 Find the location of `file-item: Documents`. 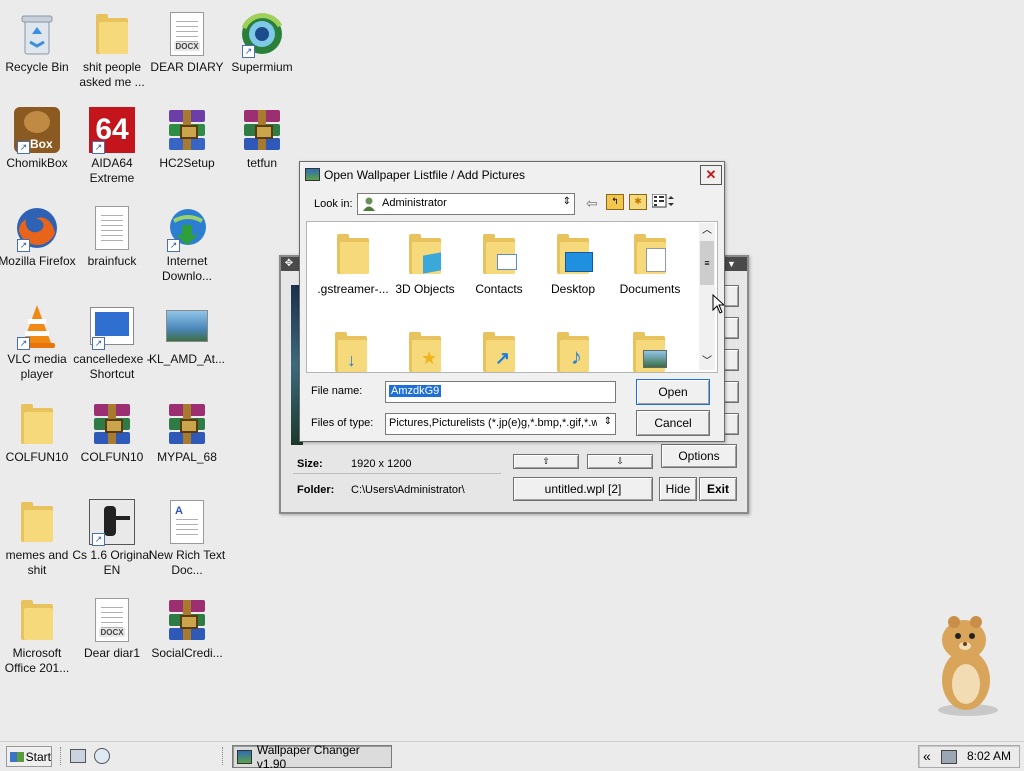

file-item: Documents is located at coordinates (650, 266).